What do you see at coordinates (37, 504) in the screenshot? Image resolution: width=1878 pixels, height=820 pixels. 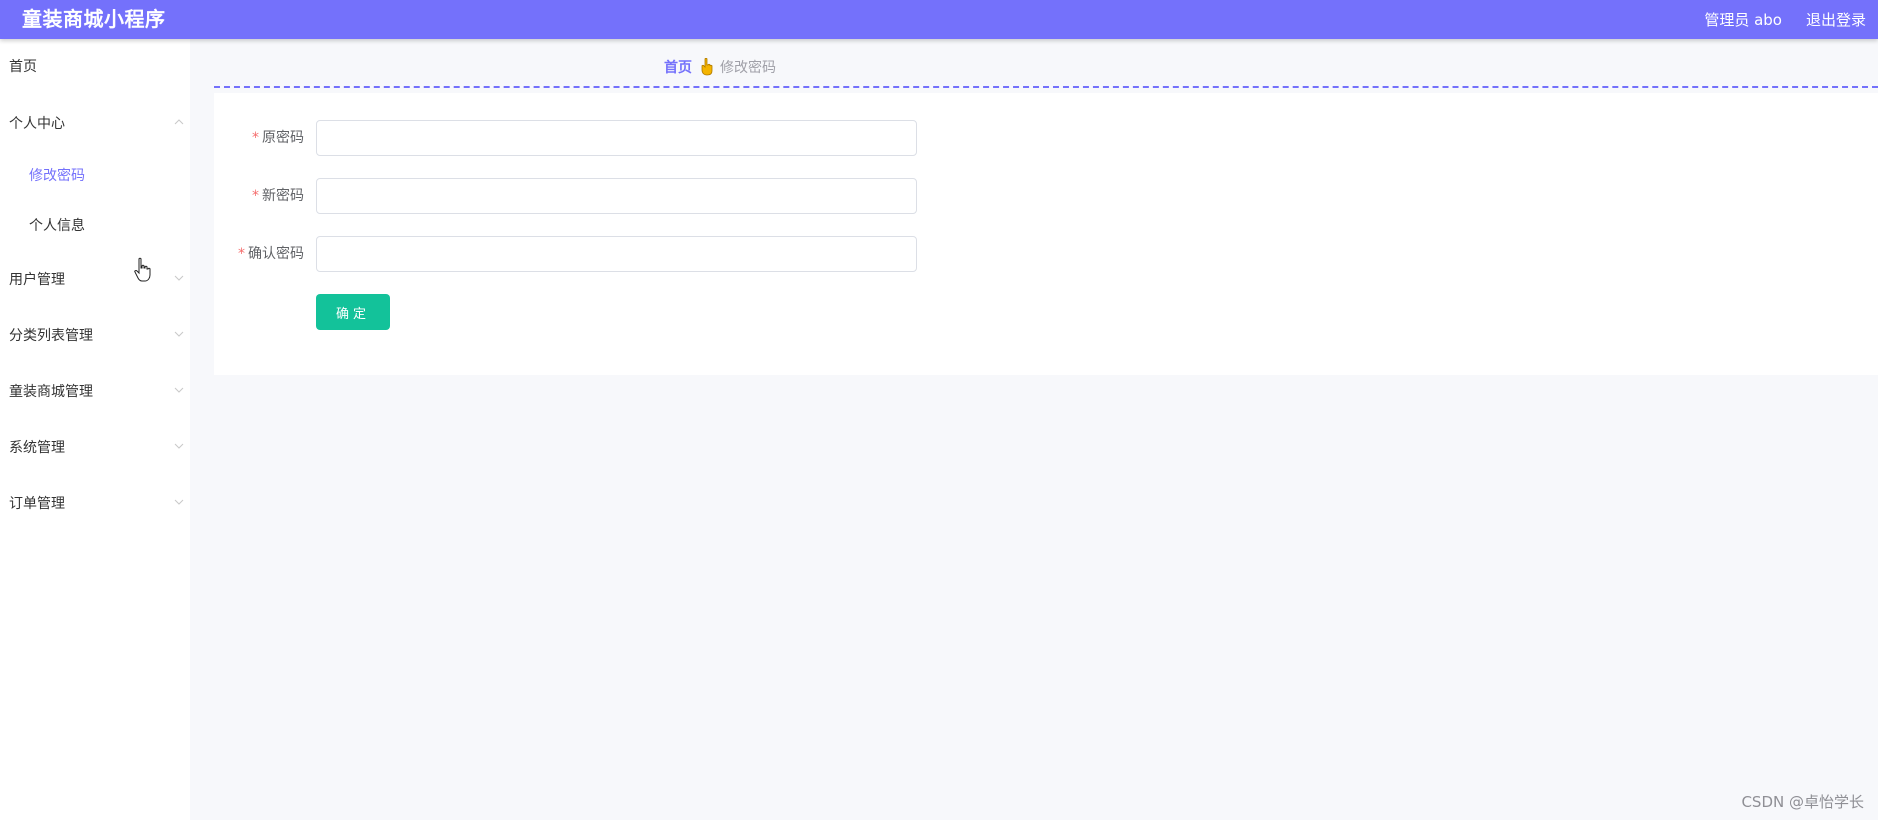 I see `sidebar-item-label: 订单管理` at bounding box center [37, 504].